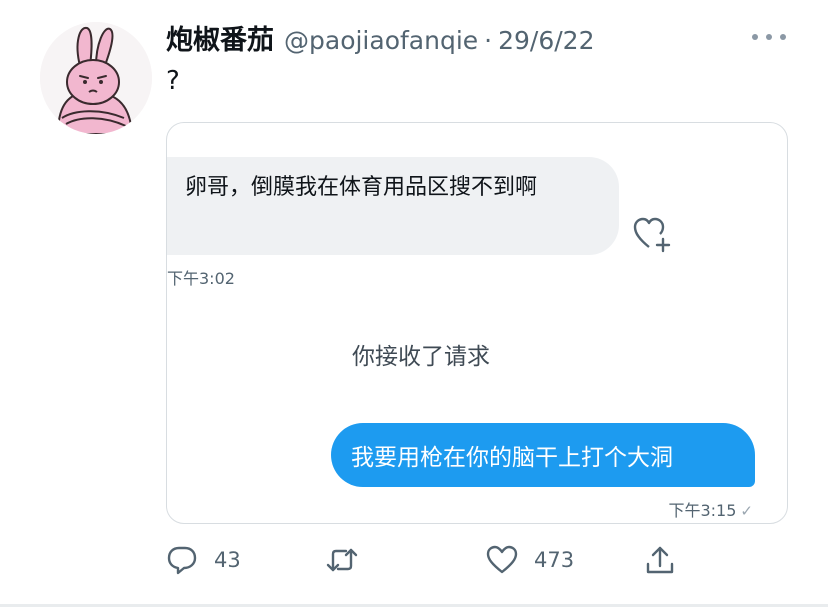  I want to click on outgoing-message-text: 我要用枪在你的脑干上打个大洞, so click(512, 458).